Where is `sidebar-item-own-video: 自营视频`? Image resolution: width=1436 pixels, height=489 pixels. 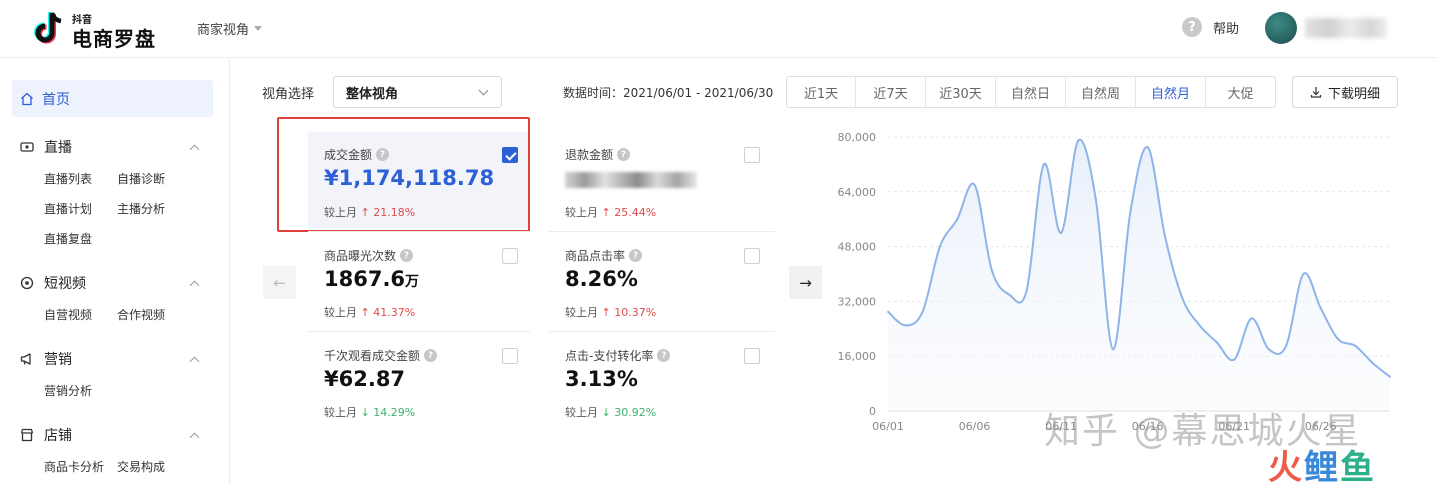
sidebar-item-own-video: 自营视频 is located at coordinates (68, 314).